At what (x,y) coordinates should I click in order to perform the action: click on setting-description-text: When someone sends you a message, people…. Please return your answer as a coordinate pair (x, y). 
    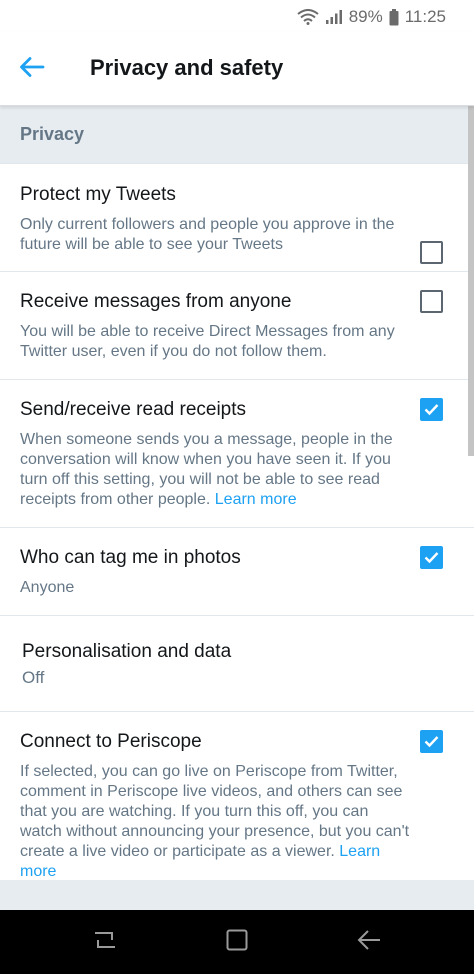
    Looking at the image, I should click on (206, 469).